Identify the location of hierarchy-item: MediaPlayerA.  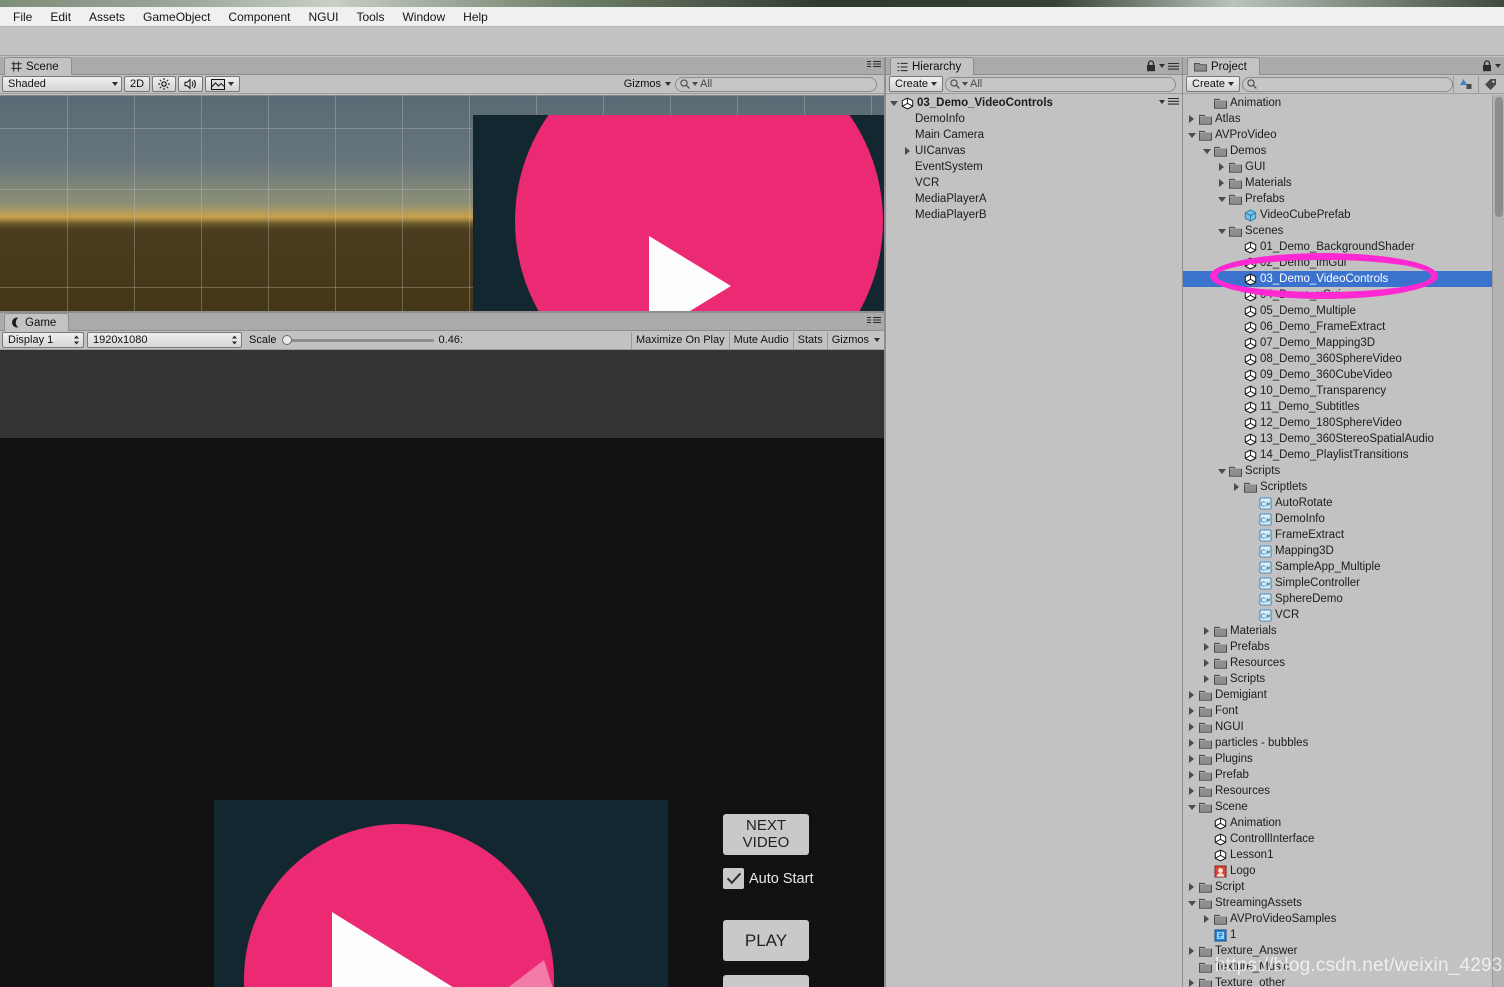
(1034, 199).